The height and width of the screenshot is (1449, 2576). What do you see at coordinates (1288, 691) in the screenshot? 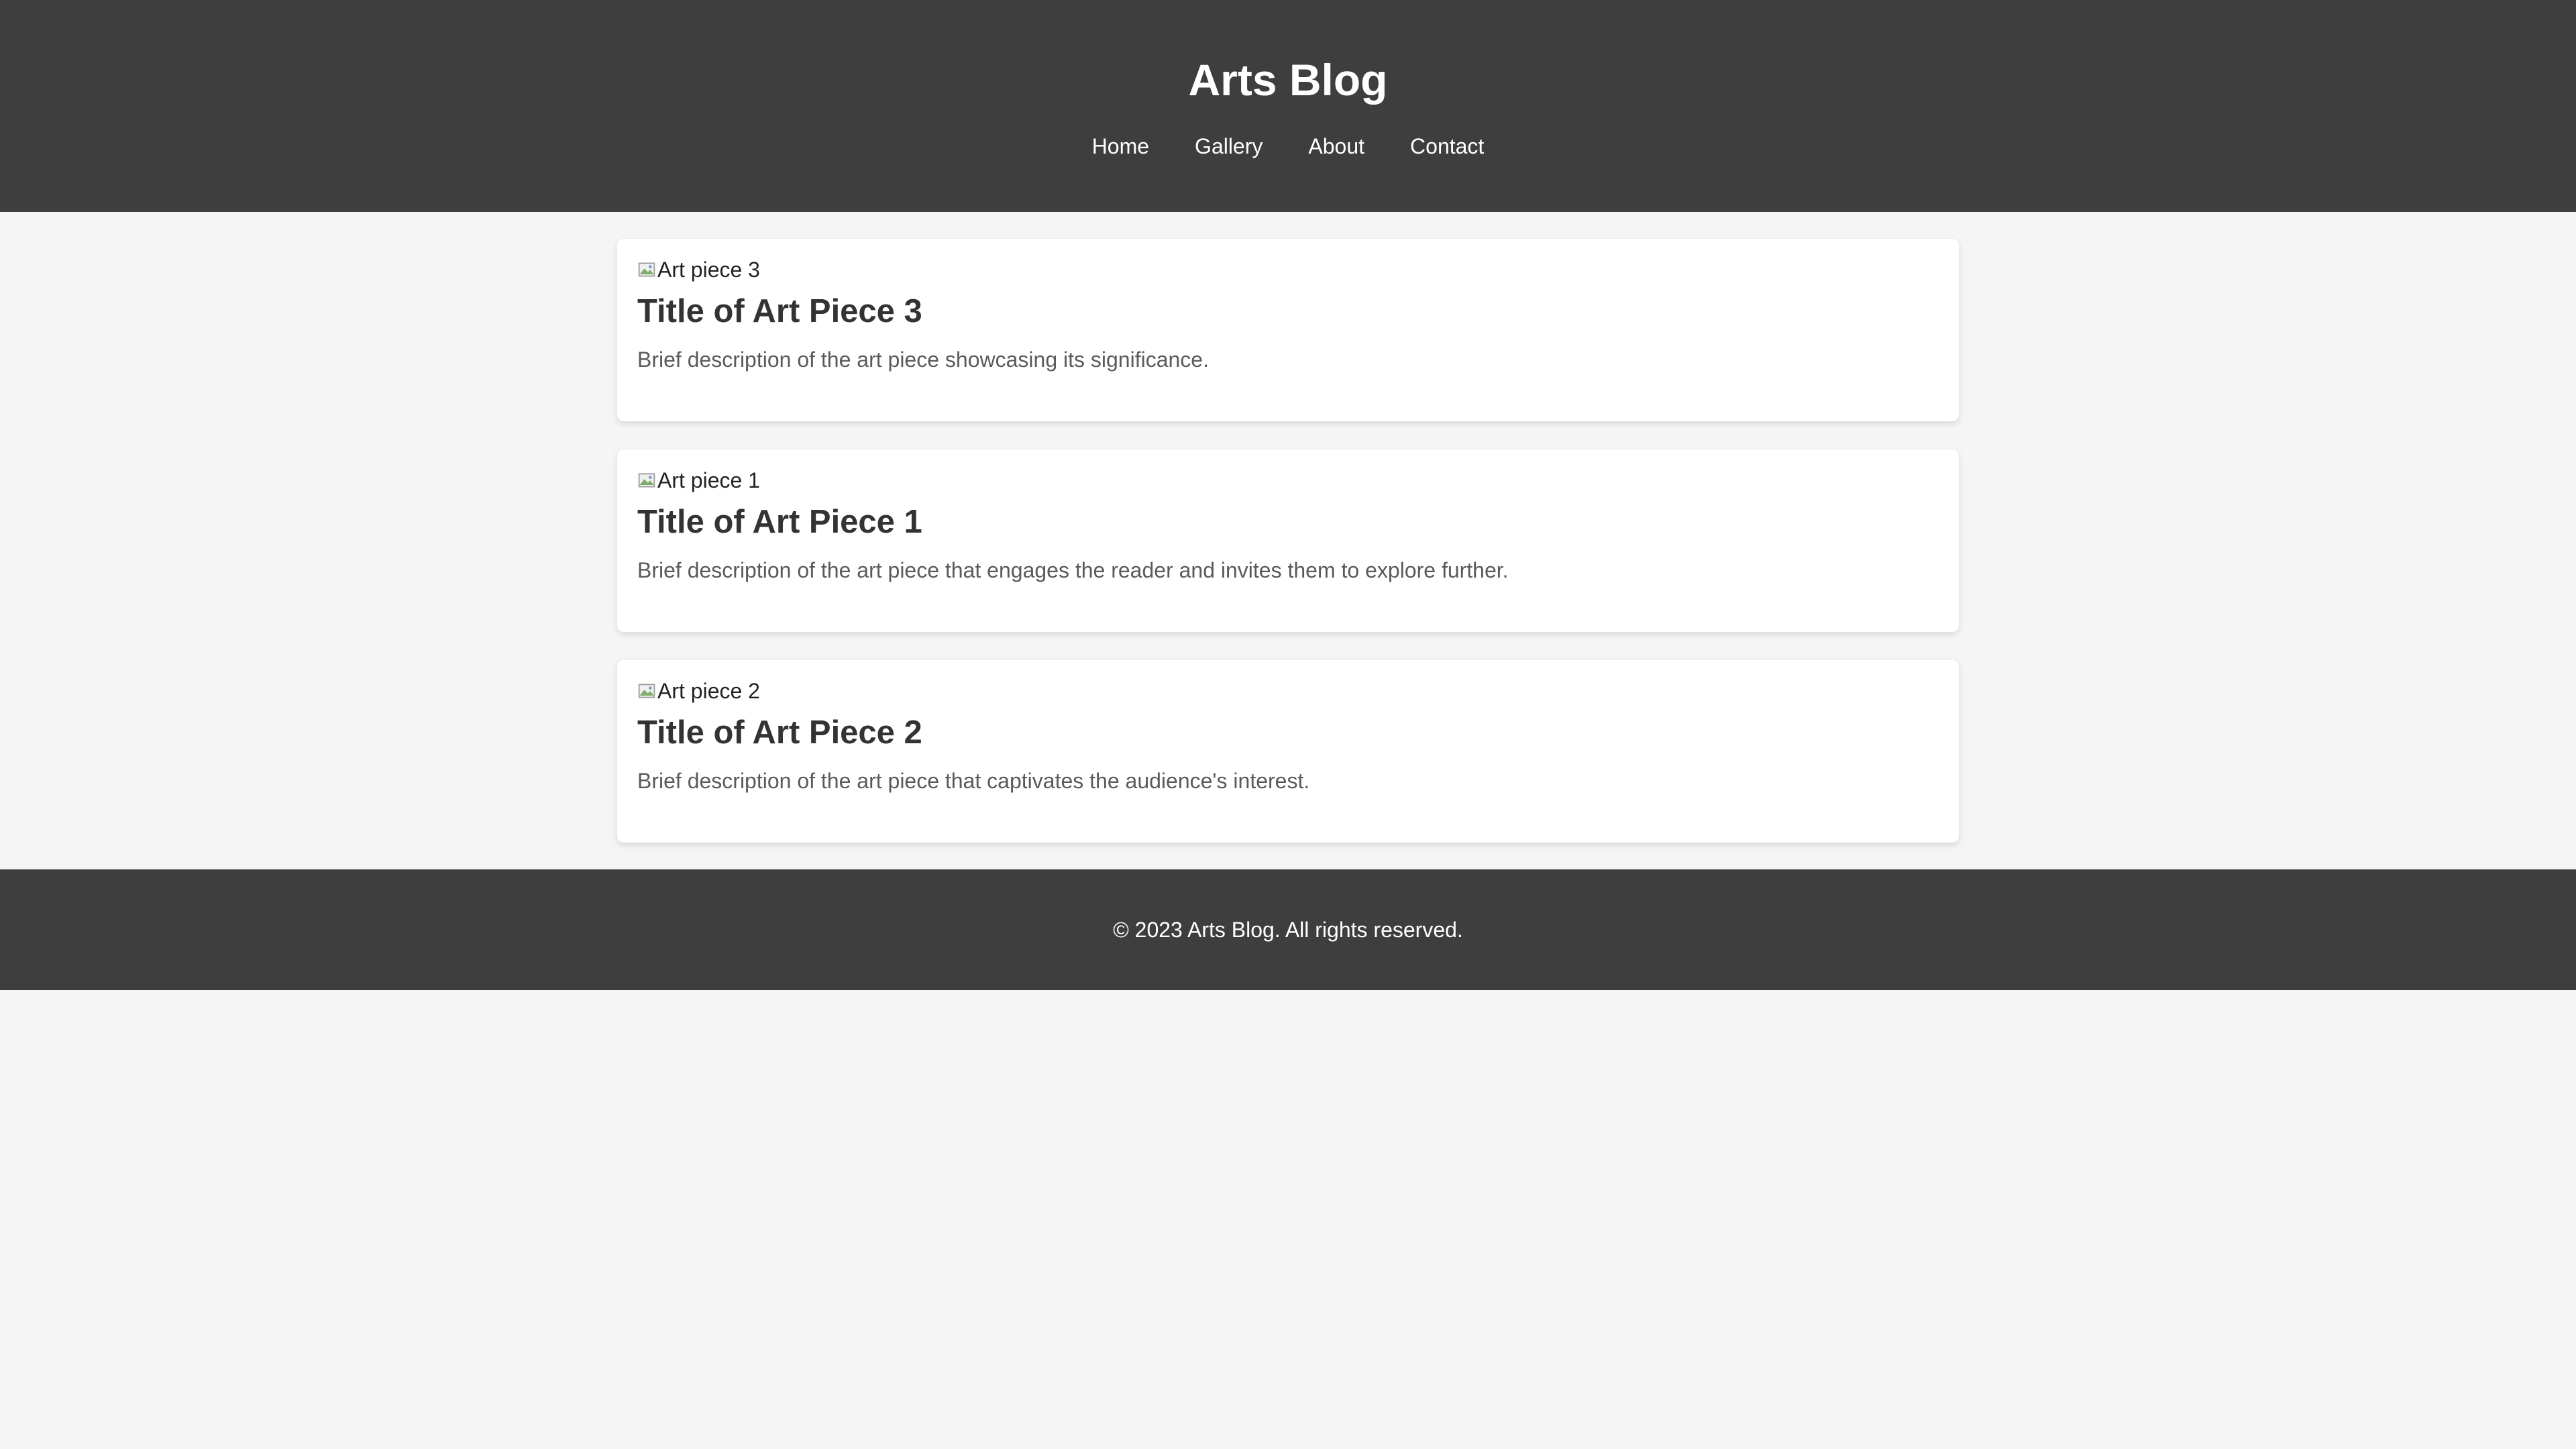
I see `post-image: Art piece 2` at bounding box center [1288, 691].